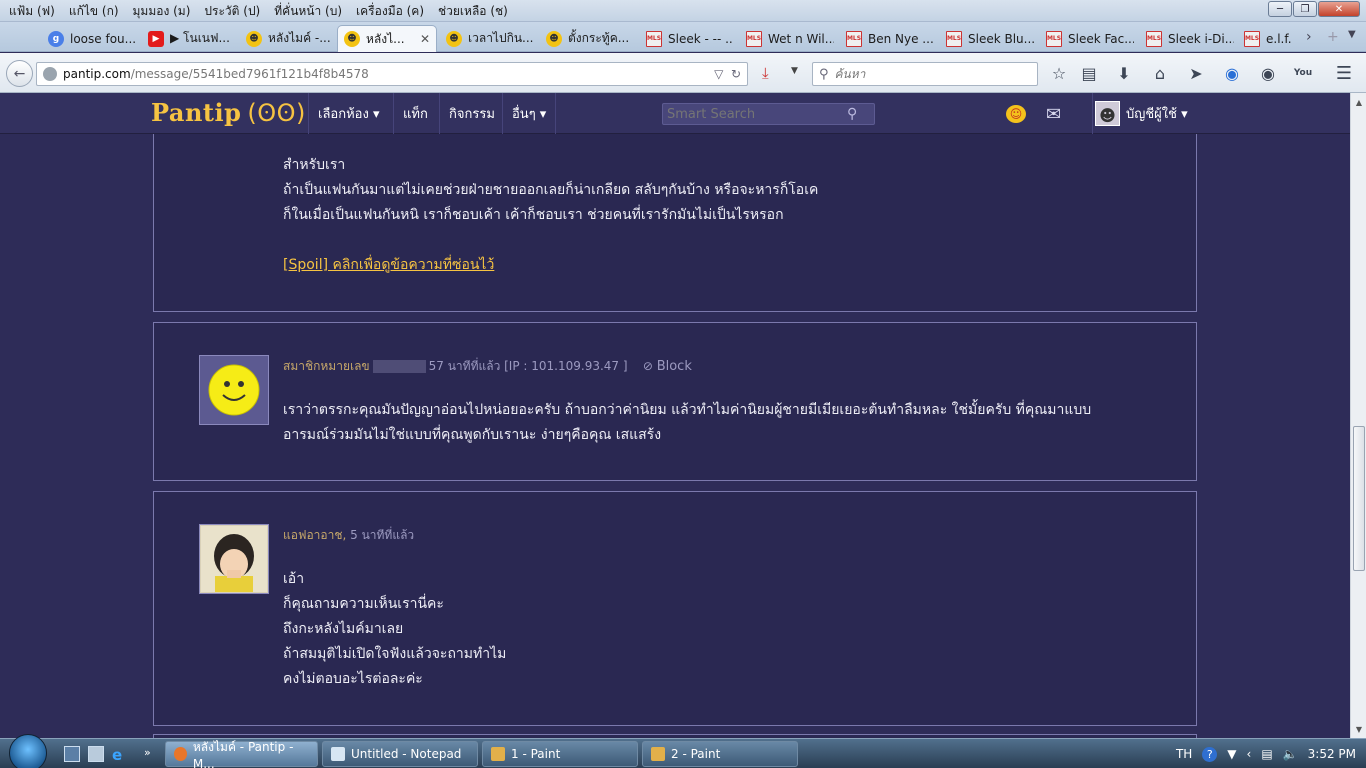 This screenshot has height=768, width=1366. I want to click on addon-globe-icon: ◉, so click(1232, 73).